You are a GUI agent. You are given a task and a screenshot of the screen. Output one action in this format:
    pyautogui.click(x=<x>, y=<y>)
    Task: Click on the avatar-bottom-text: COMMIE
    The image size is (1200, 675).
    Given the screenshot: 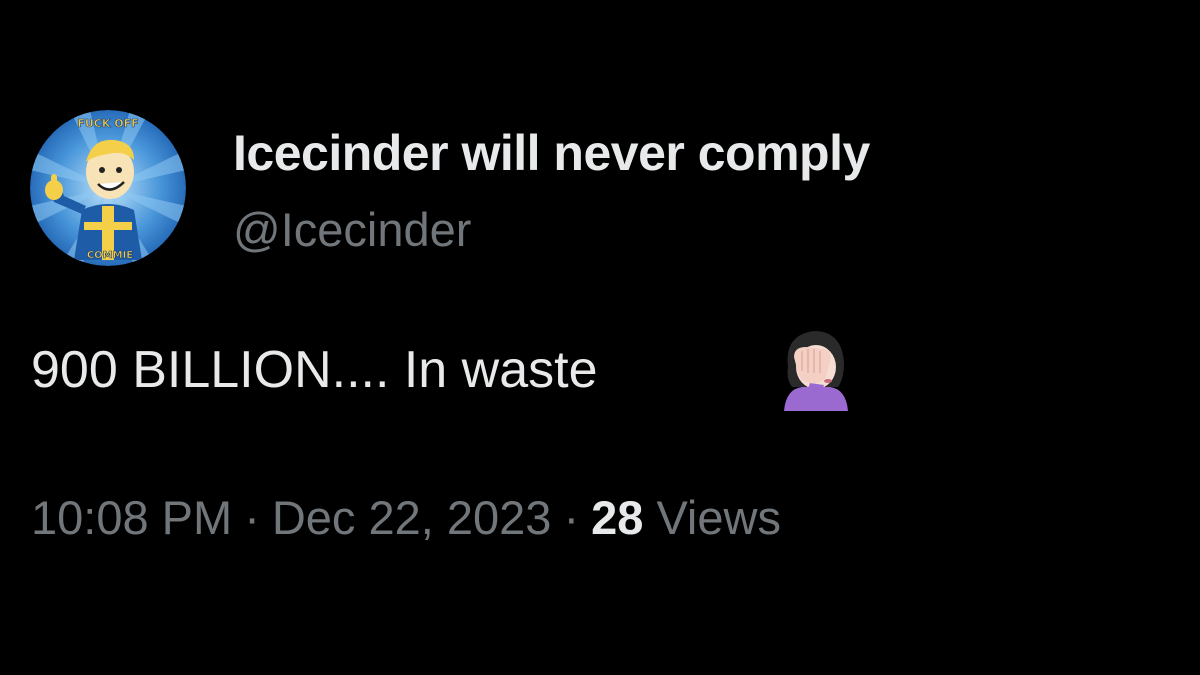 What is the action you would take?
    pyautogui.click(x=110, y=255)
    